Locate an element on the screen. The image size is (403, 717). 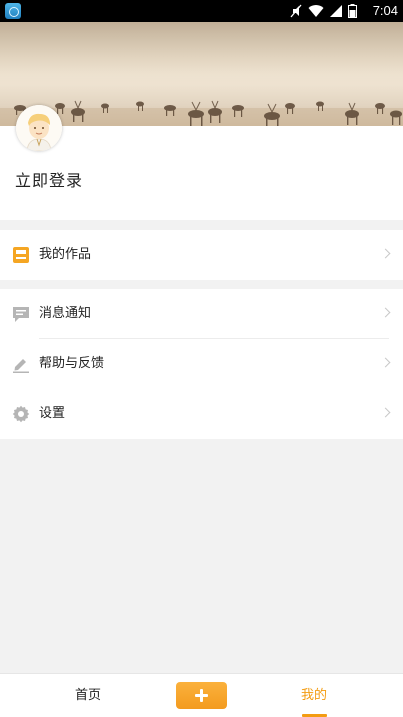
menu-item-help-feedback: 帮助与反馈 is located at coordinates (201, 364).